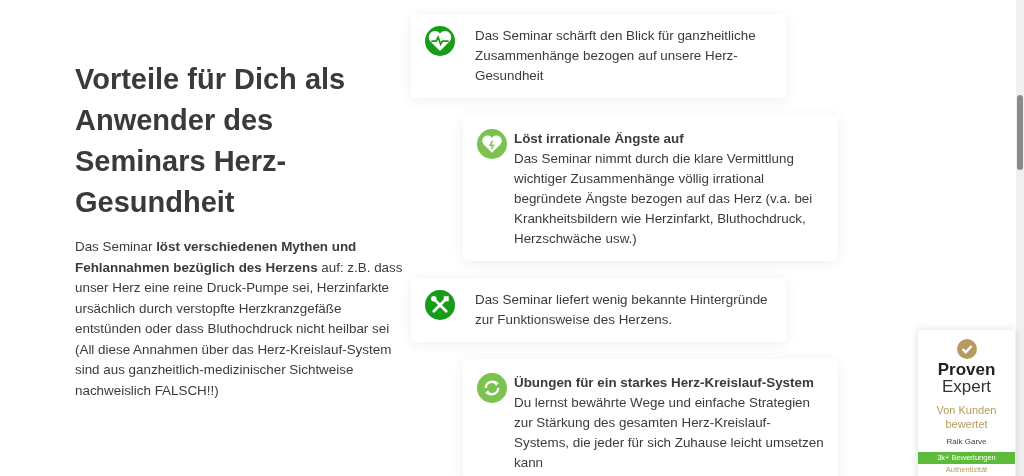 The width and height of the screenshot is (1024, 476). What do you see at coordinates (1020, 132) in the screenshot?
I see `scrollbar-thumb` at bounding box center [1020, 132].